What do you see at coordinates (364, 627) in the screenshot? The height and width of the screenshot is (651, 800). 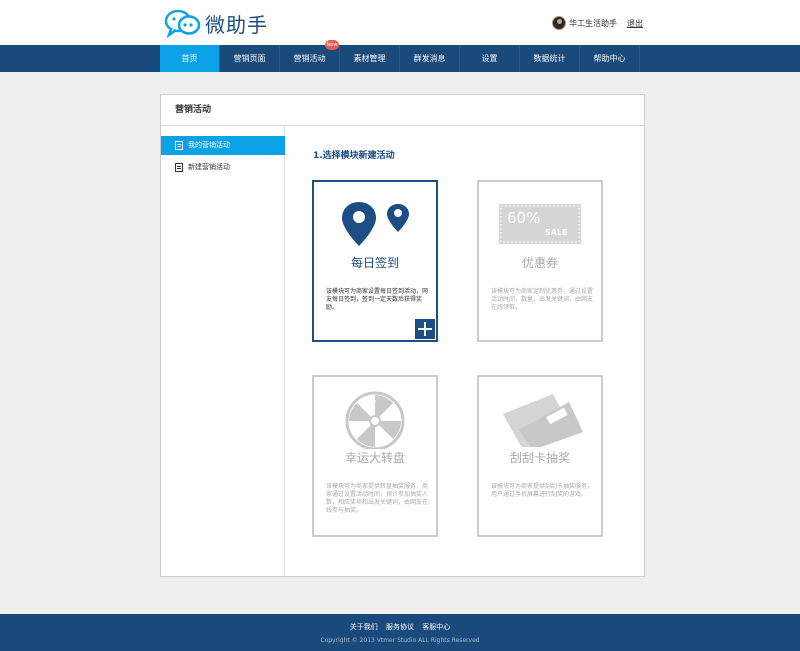 I see `footer-link-about: 关于我们` at bounding box center [364, 627].